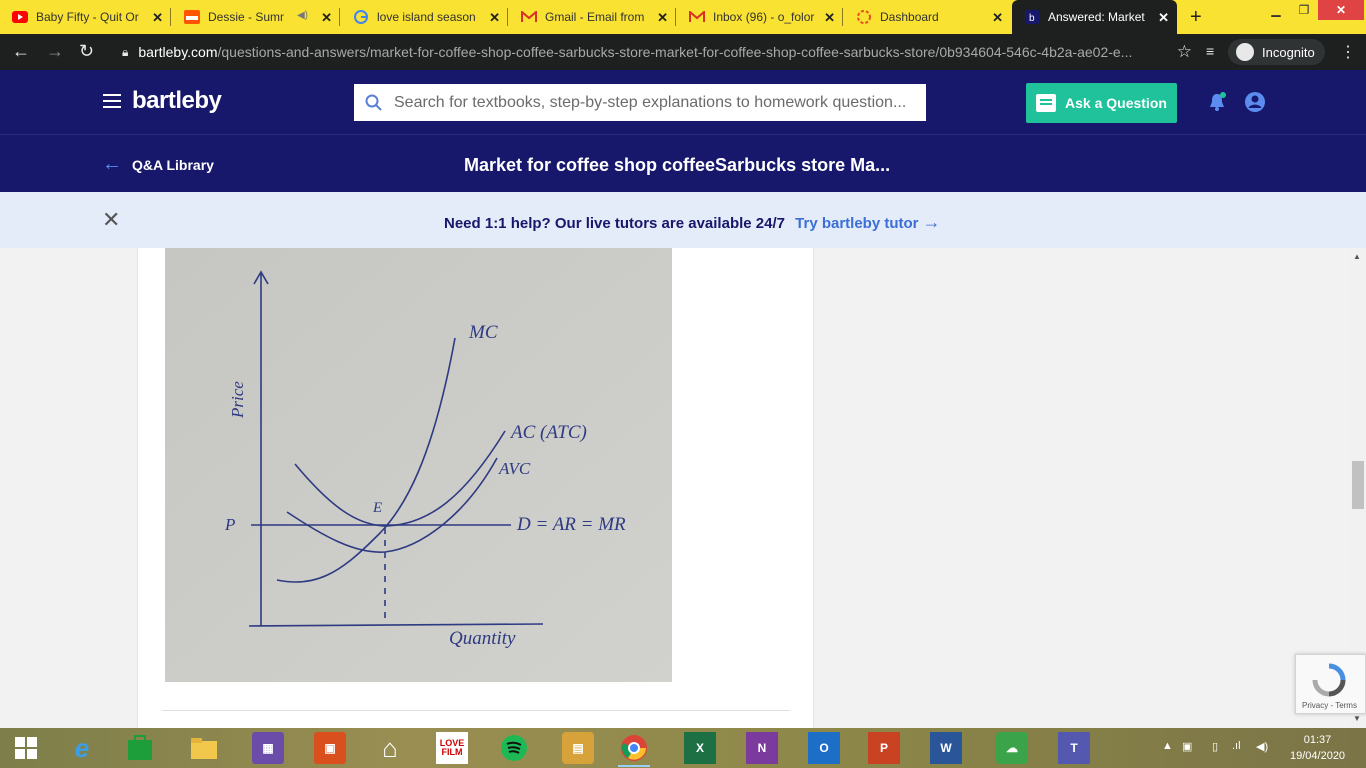 This screenshot has width=1366, height=768. What do you see at coordinates (1348, 52) in the screenshot?
I see `browser-menu-icon: ⋮` at bounding box center [1348, 52].